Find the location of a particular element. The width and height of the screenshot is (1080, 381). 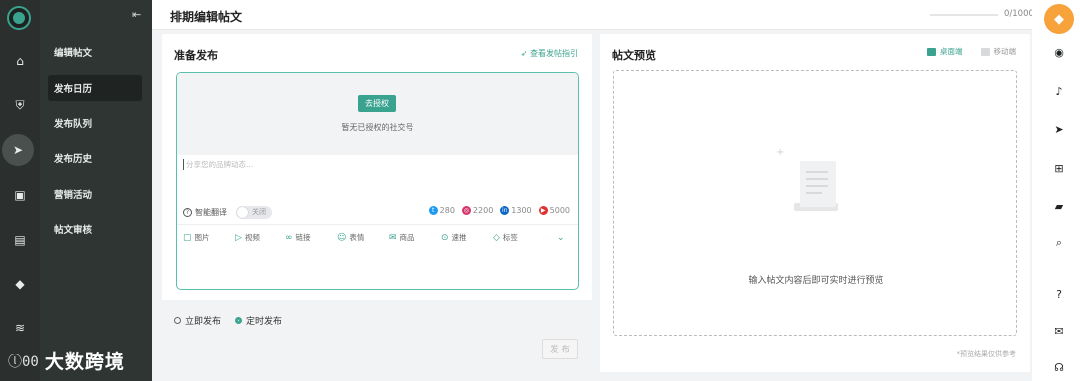

mobile-icon is located at coordinates (985, 51).